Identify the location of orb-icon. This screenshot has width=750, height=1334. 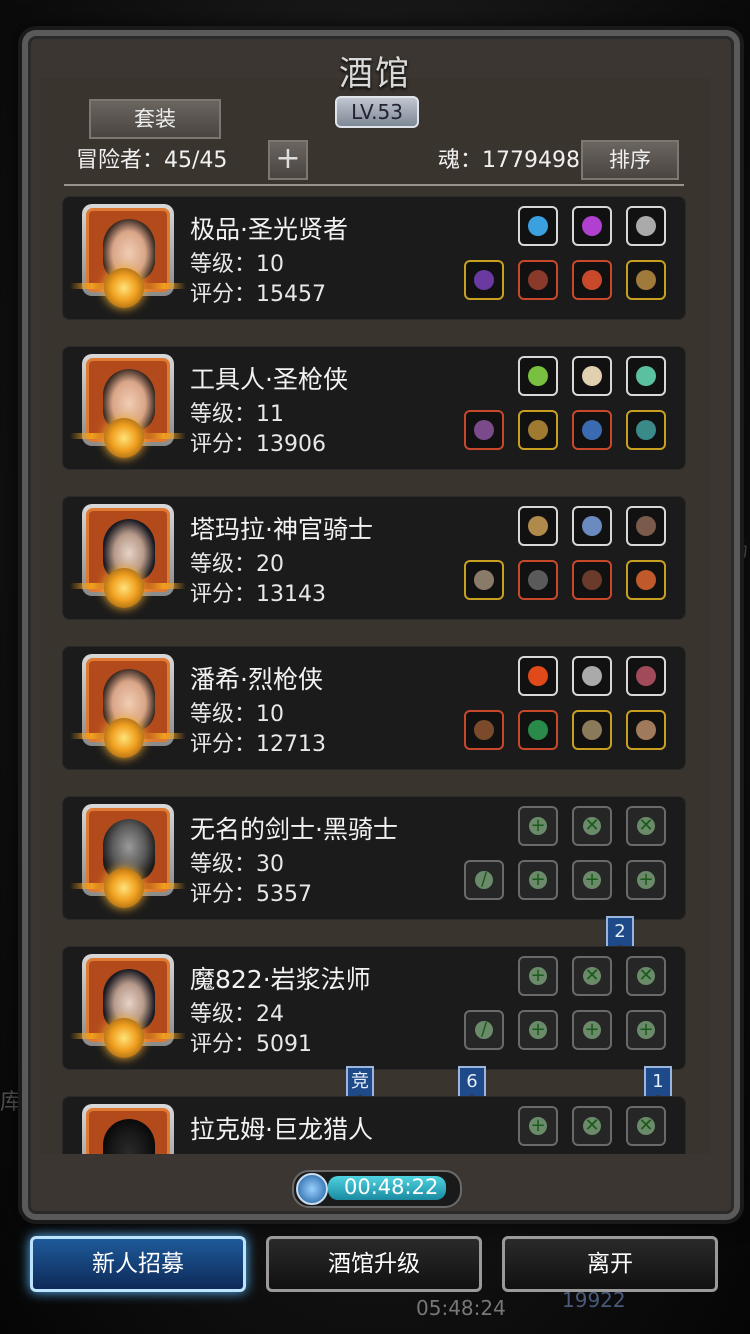
(538, 226).